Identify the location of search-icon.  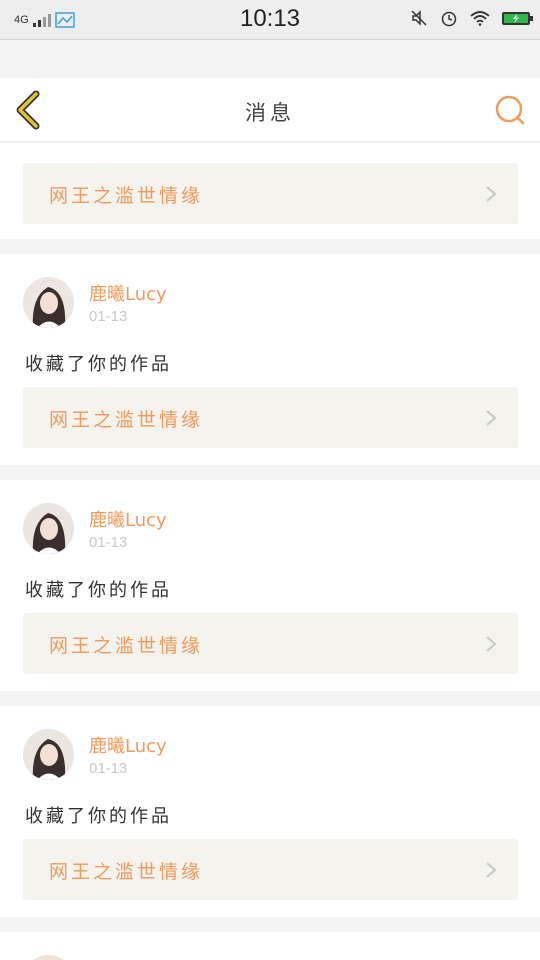
(510, 110).